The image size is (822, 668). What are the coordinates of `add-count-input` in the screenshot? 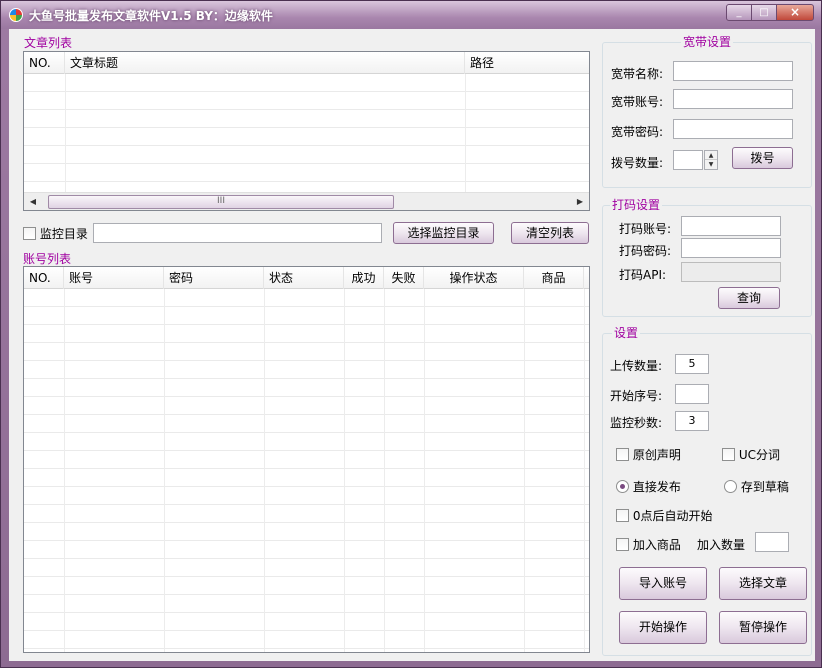 It's located at (772, 542).